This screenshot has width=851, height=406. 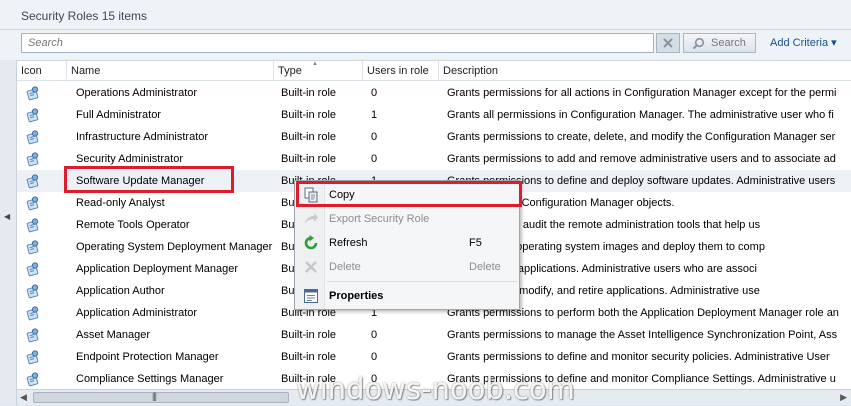 I want to click on role-name: Application Administrator, so click(x=137, y=313).